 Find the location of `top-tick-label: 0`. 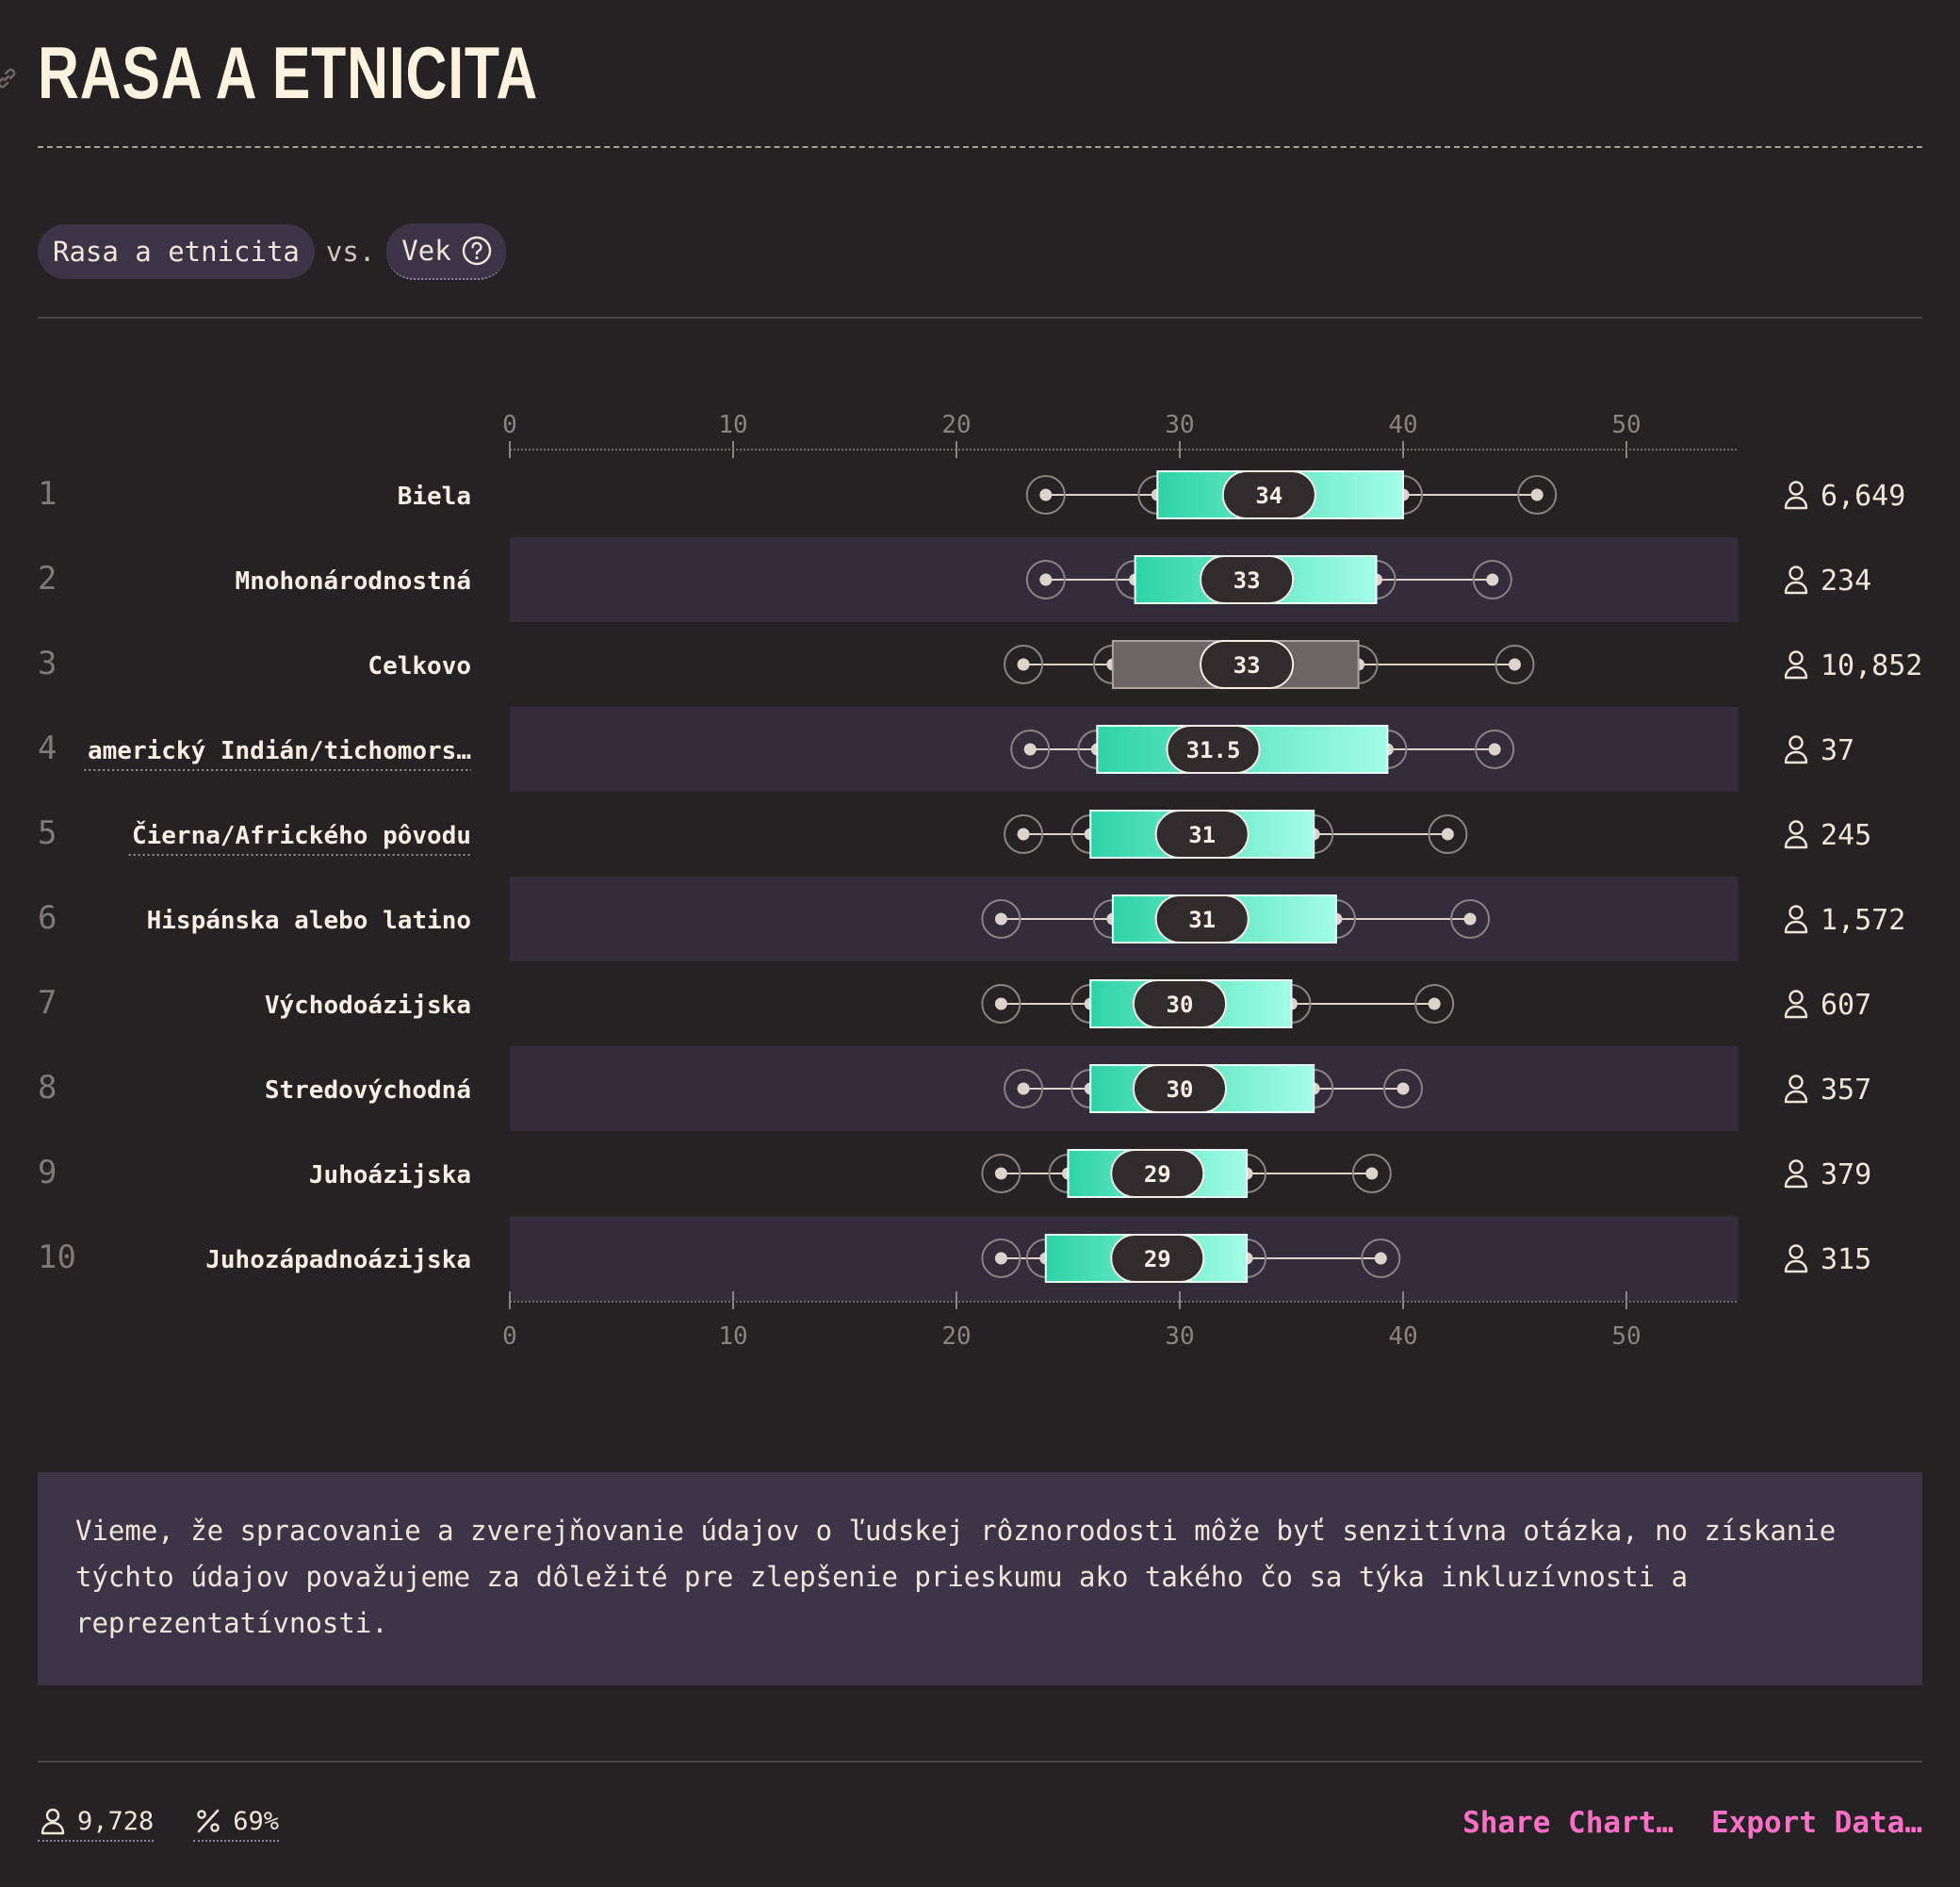

top-tick-label: 0 is located at coordinates (510, 425).